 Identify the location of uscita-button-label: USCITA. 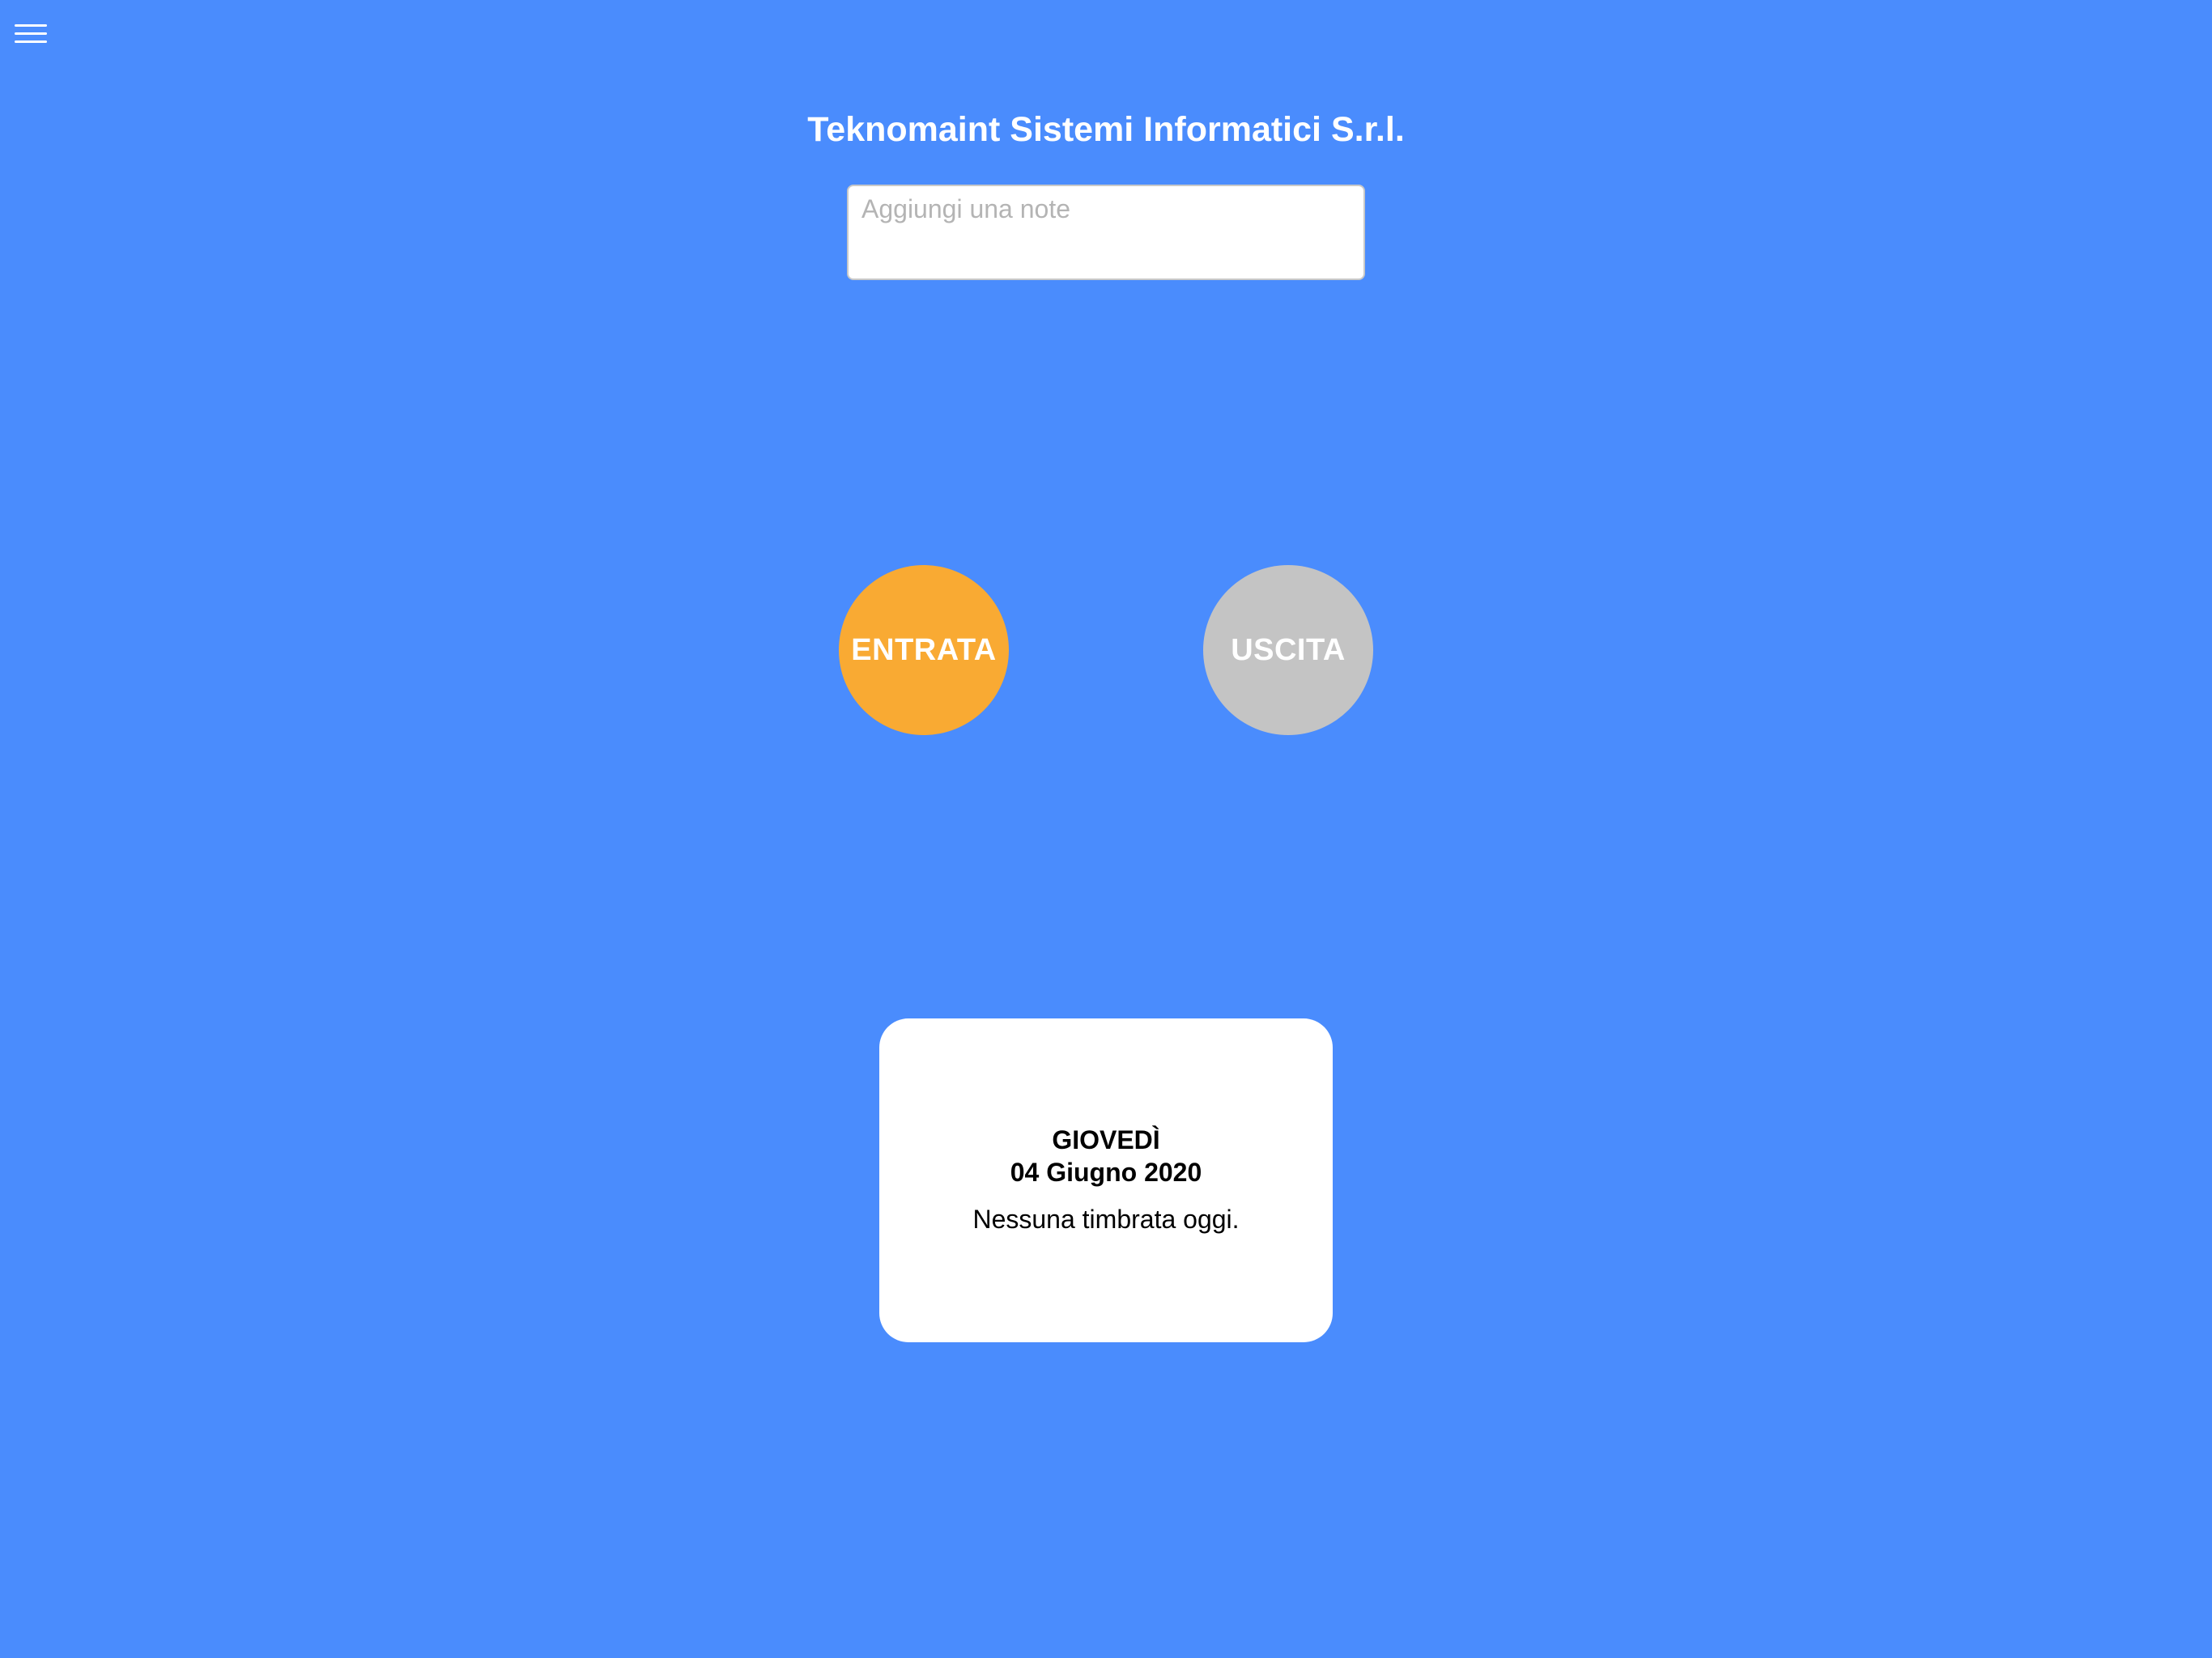
(1288, 649).